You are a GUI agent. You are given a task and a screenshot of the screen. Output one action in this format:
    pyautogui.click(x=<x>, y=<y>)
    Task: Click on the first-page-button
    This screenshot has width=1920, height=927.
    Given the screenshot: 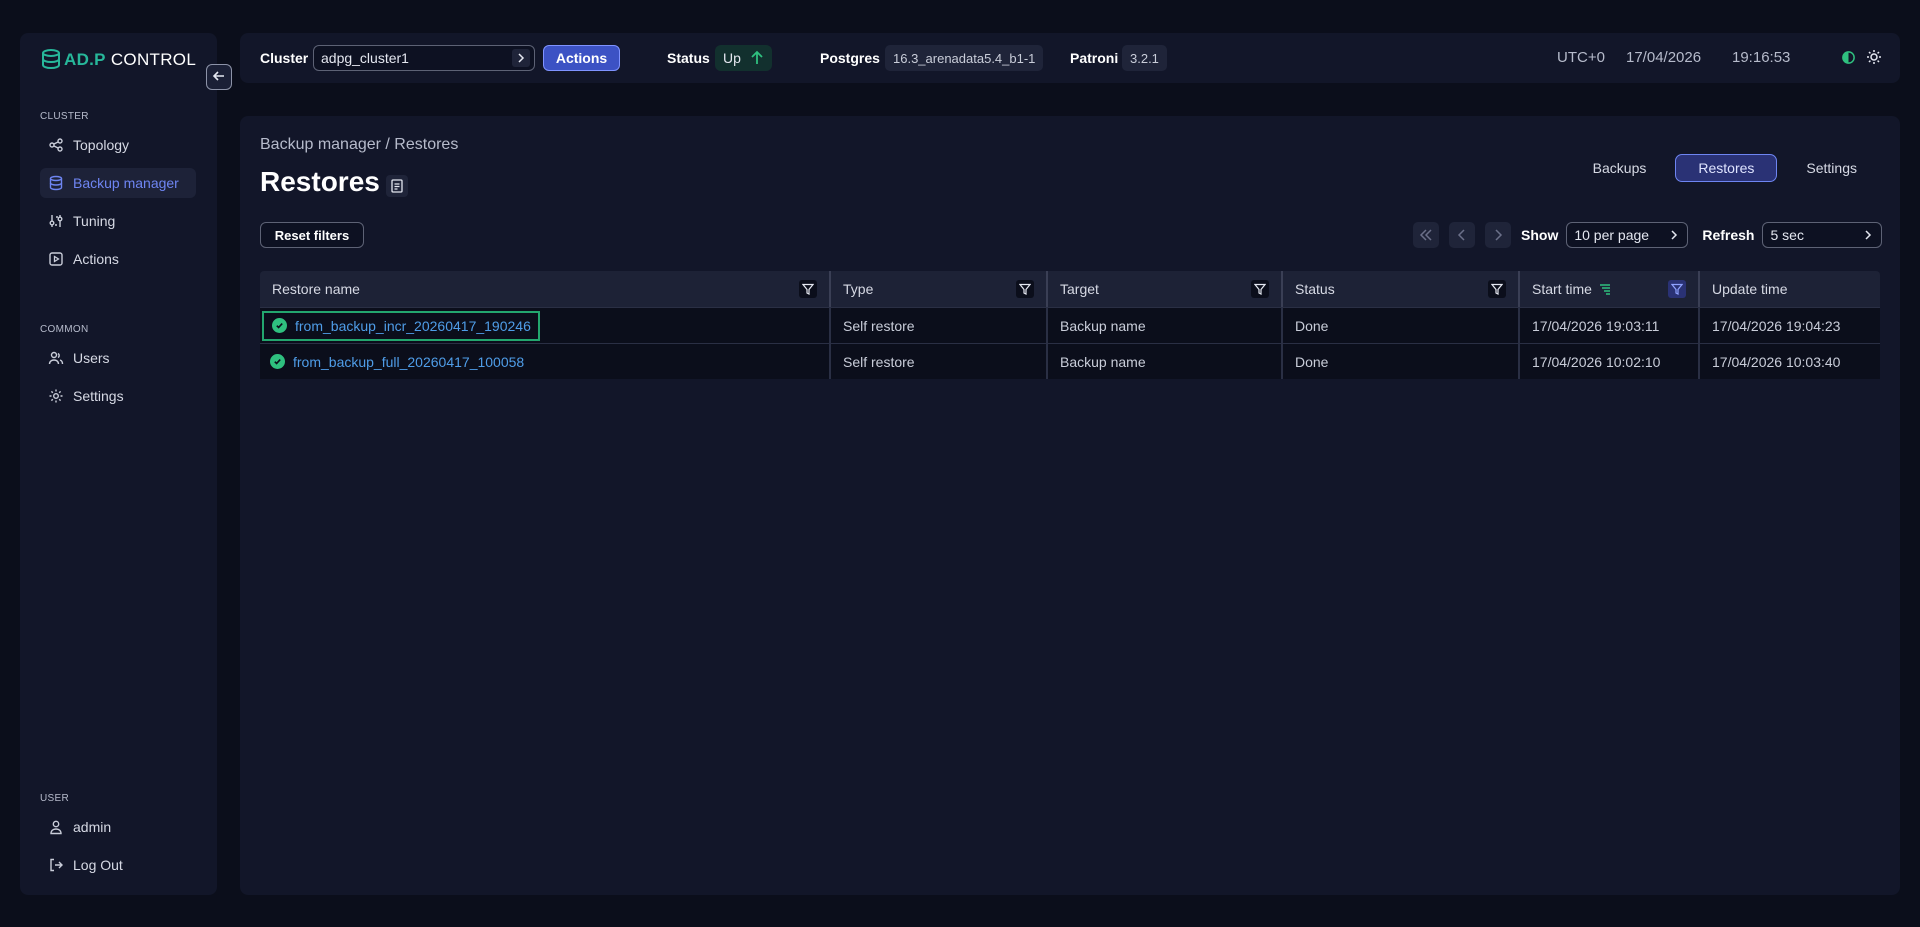 What is the action you would take?
    pyautogui.click(x=1426, y=235)
    